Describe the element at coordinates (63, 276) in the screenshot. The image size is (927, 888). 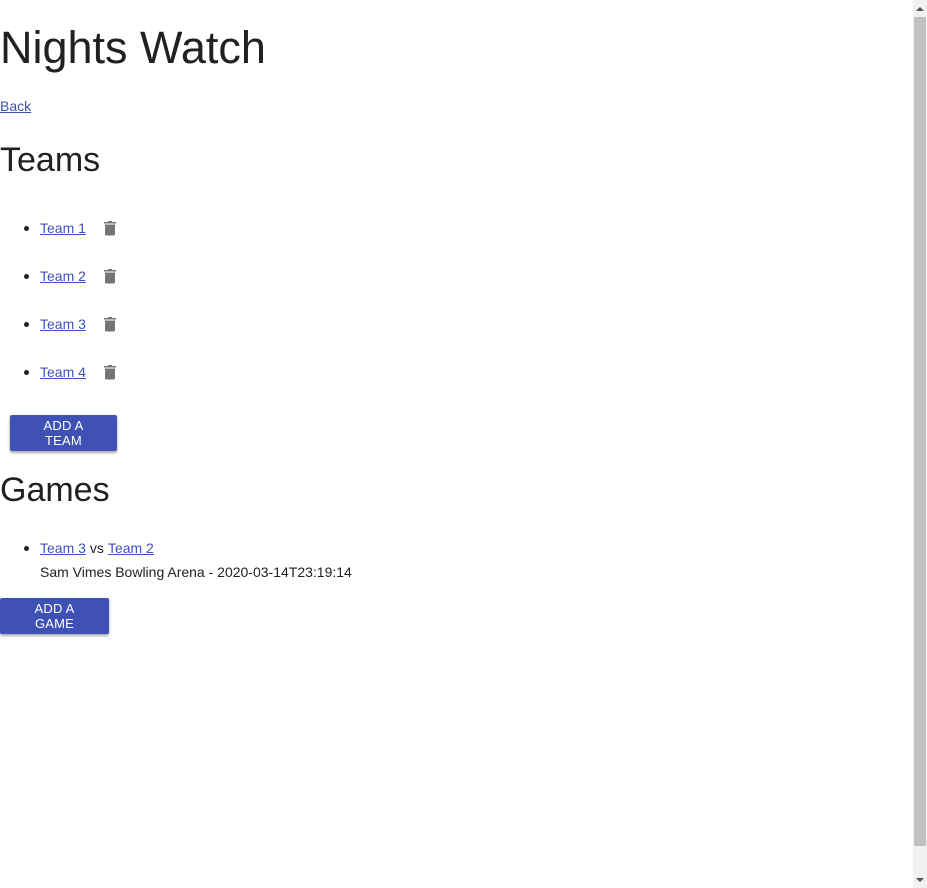
I see `team-link: Team 2` at that location.